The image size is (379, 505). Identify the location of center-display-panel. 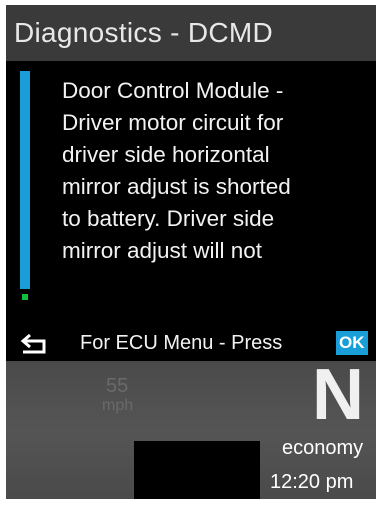
(197, 470).